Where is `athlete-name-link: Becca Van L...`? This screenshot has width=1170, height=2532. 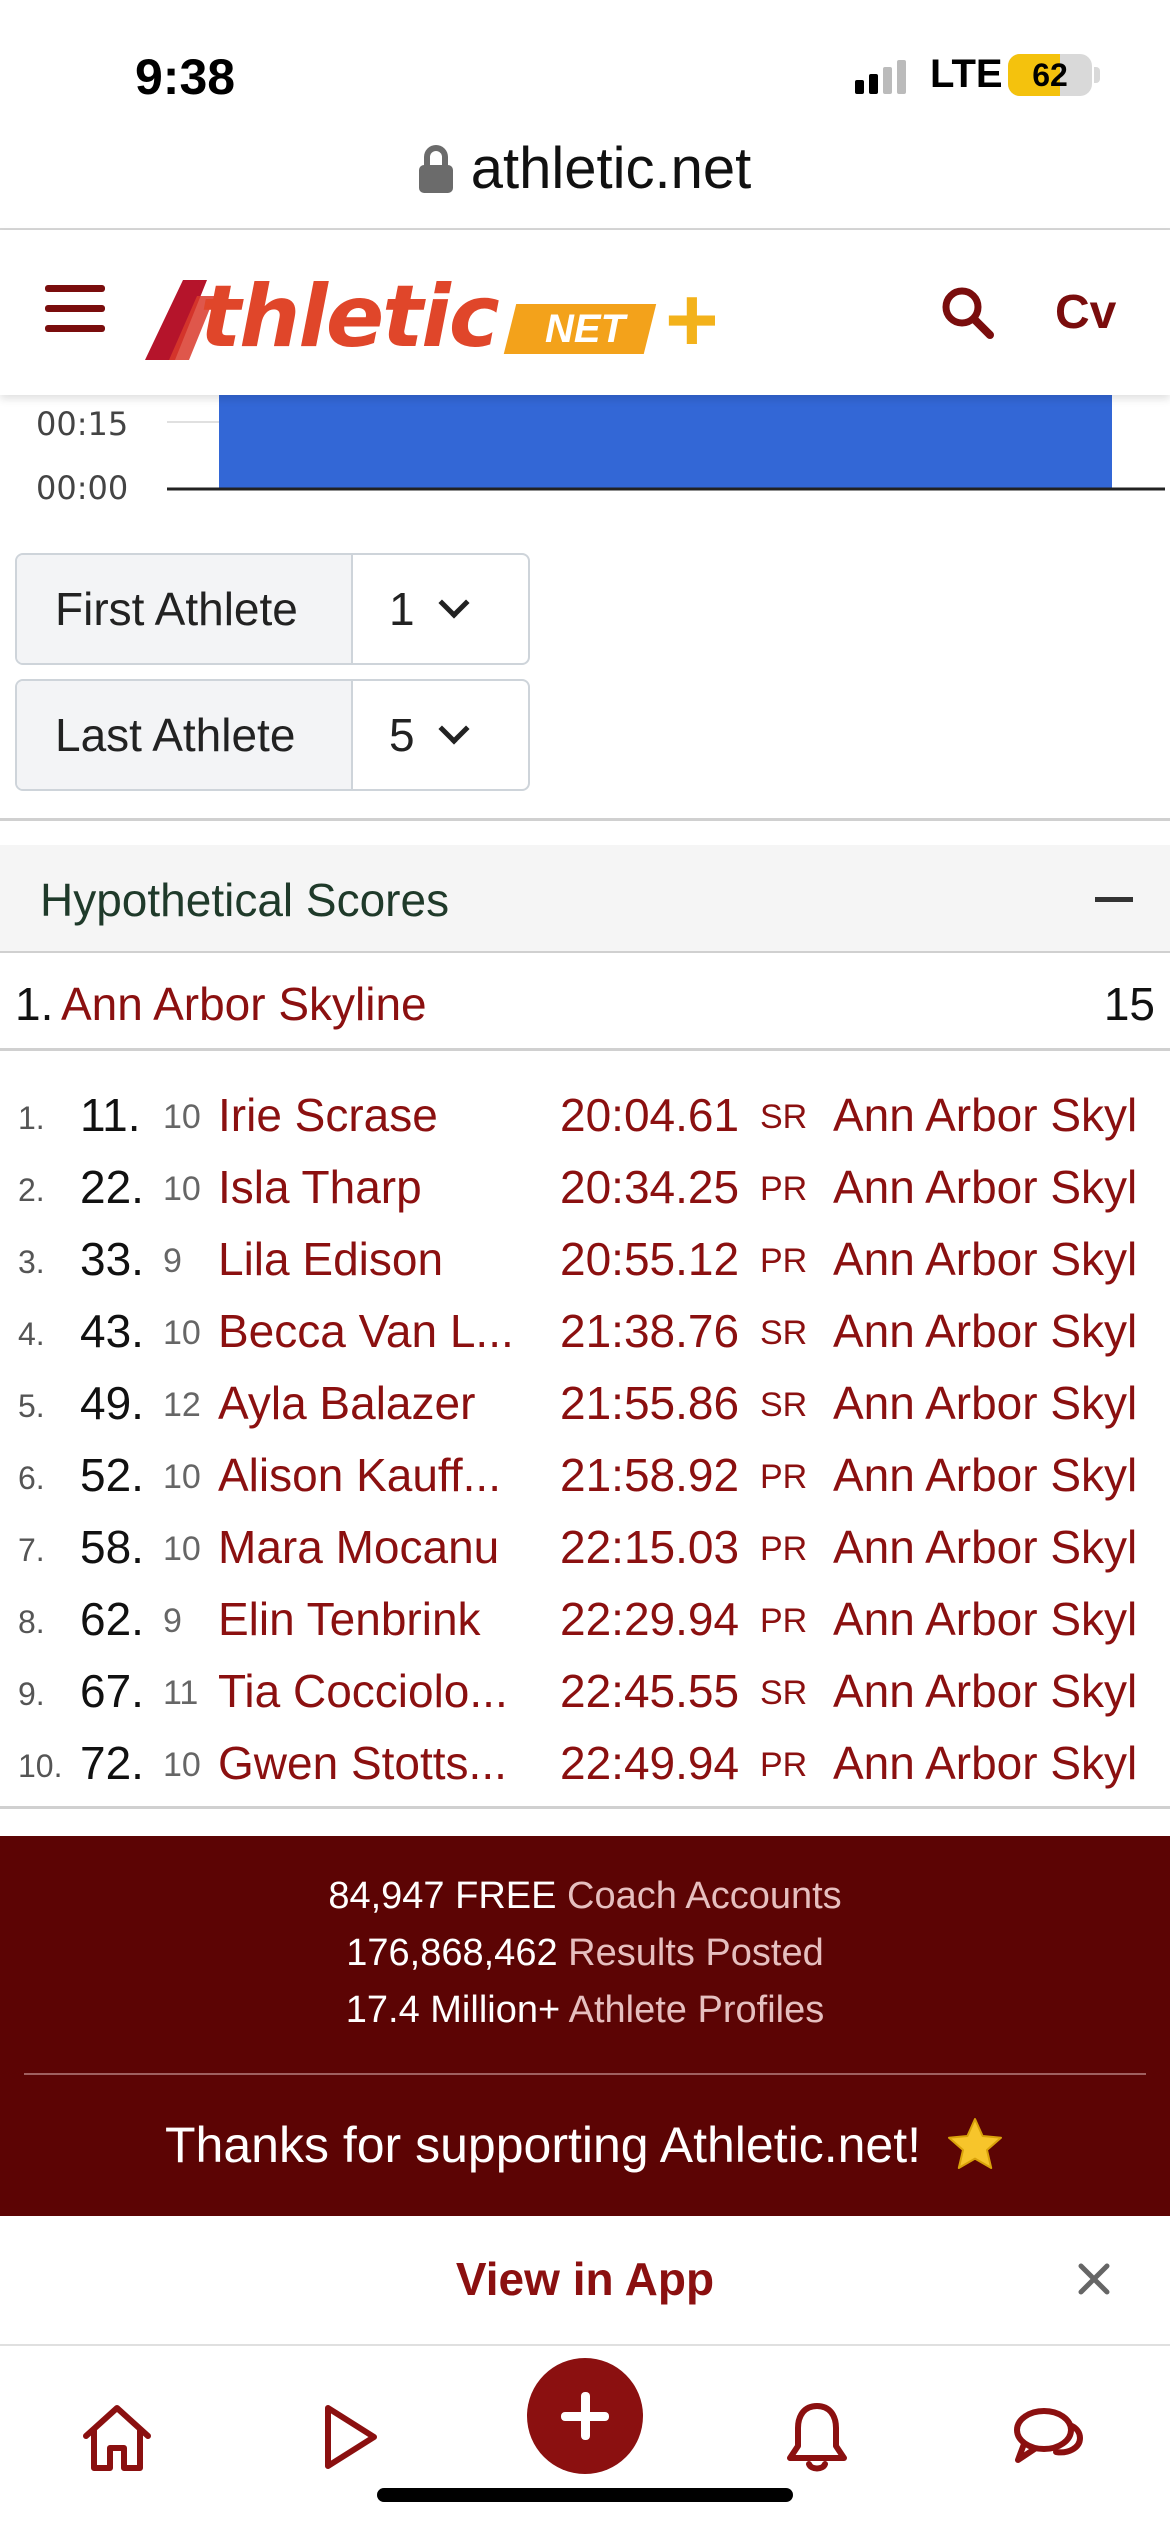
athlete-name-link: Becca Van L... is located at coordinates (373, 1331).